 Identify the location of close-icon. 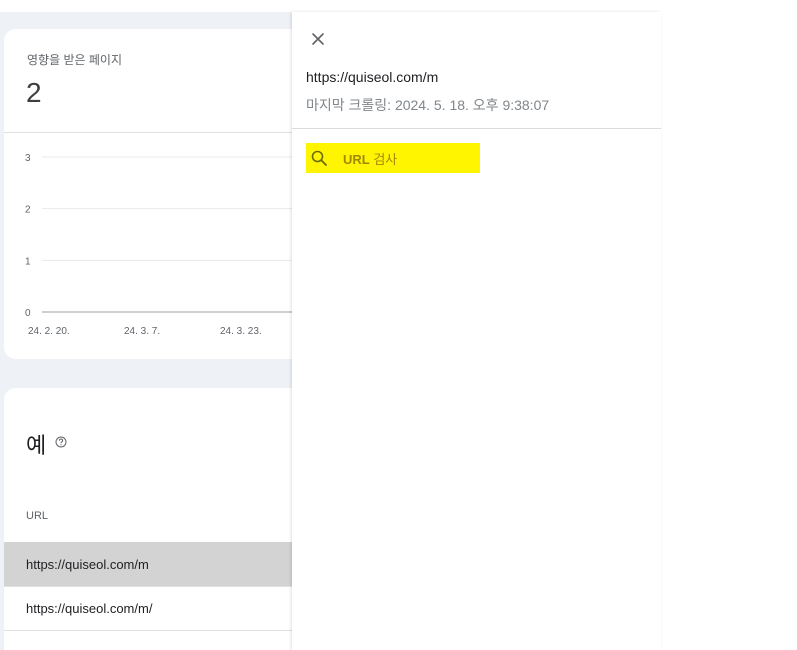
(318, 39).